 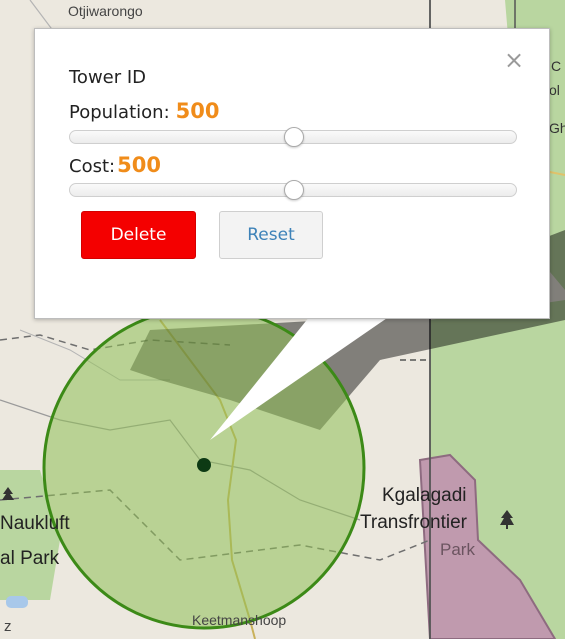 What do you see at coordinates (413, 522) in the screenshot?
I see `map-label-transfrontier: Transfrontier` at bounding box center [413, 522].